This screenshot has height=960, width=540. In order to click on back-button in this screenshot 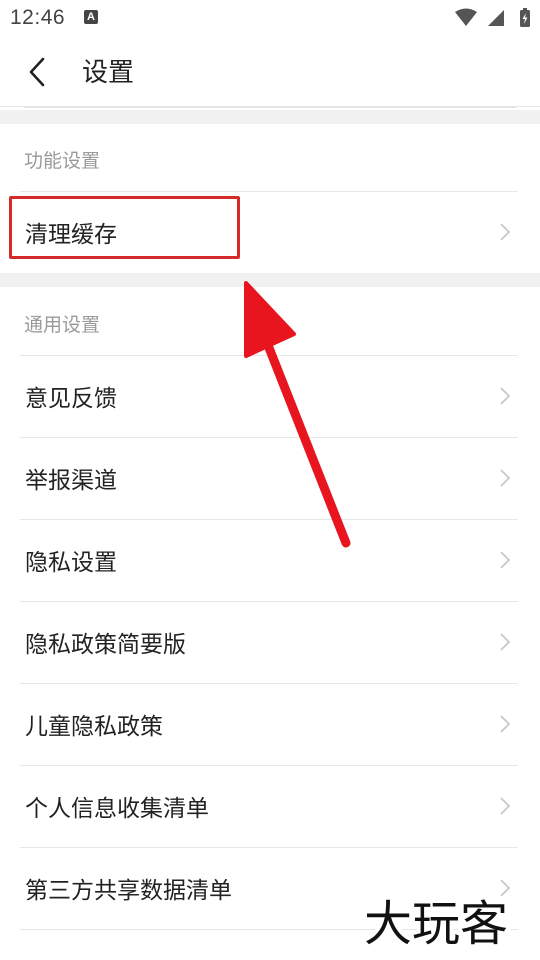, I will do `click(38, 72)`.